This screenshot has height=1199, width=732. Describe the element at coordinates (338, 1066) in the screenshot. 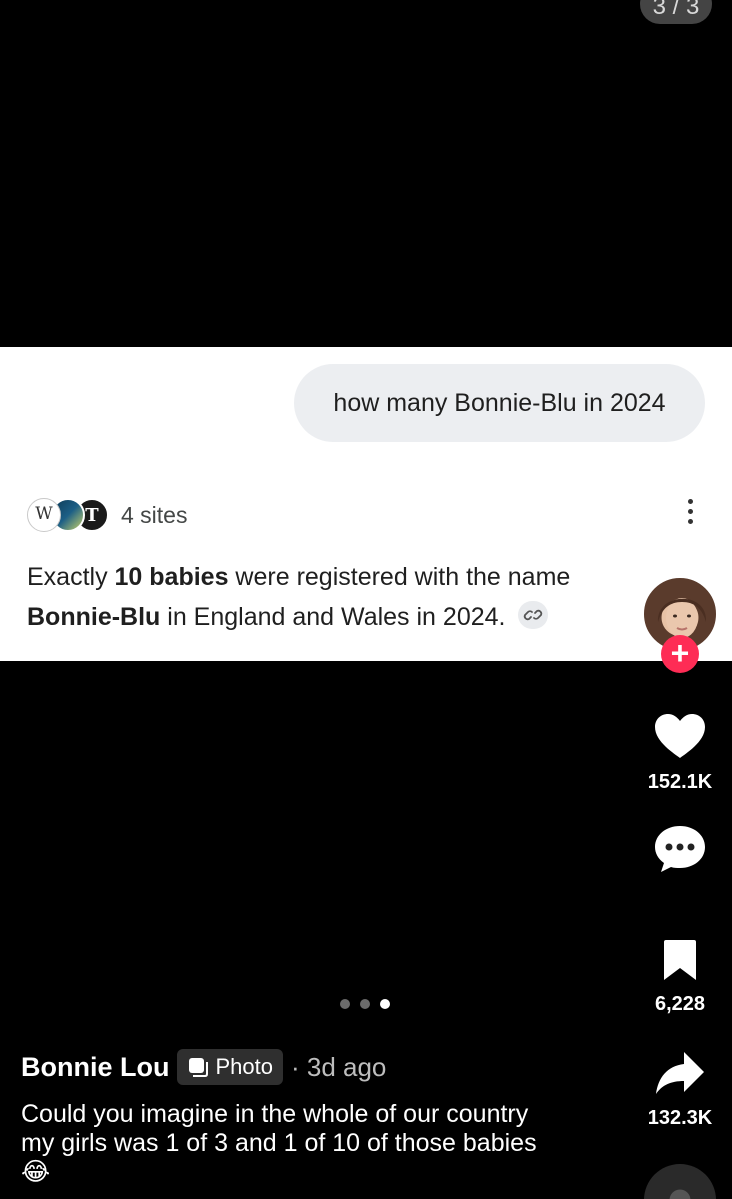

I see `post-age: · 3d ago` at that location.